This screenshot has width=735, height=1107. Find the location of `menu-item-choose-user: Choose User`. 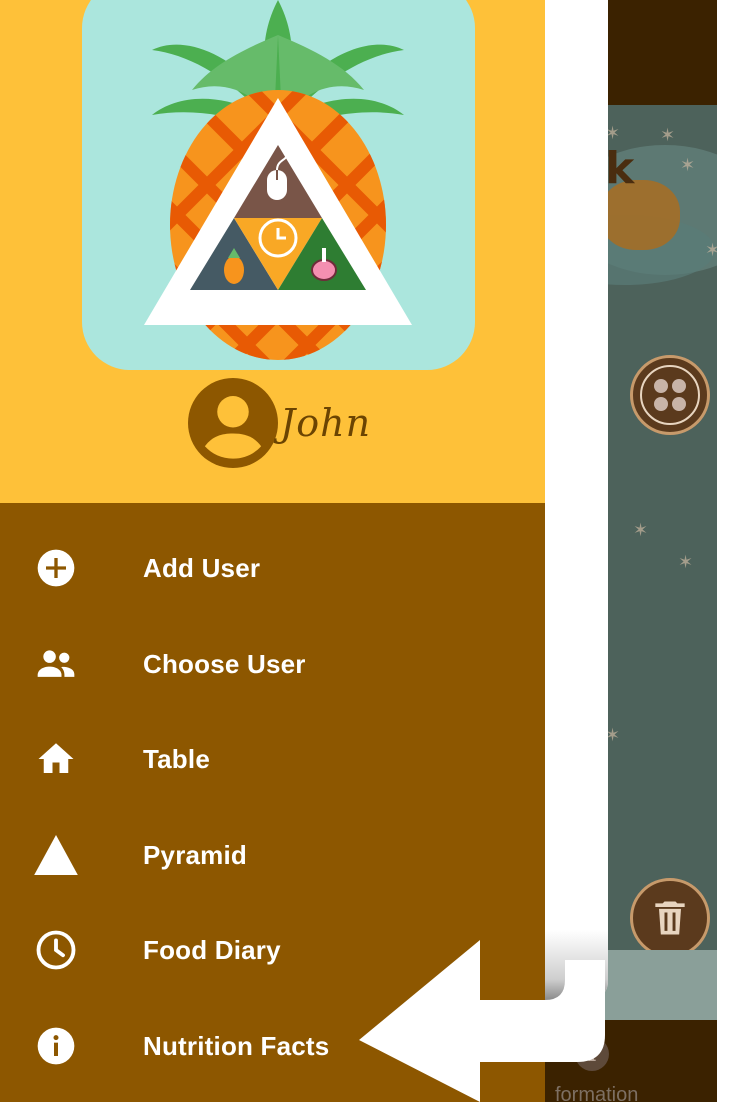

menu-item-choose-user: Choose User is located at coordinates (272, 664).